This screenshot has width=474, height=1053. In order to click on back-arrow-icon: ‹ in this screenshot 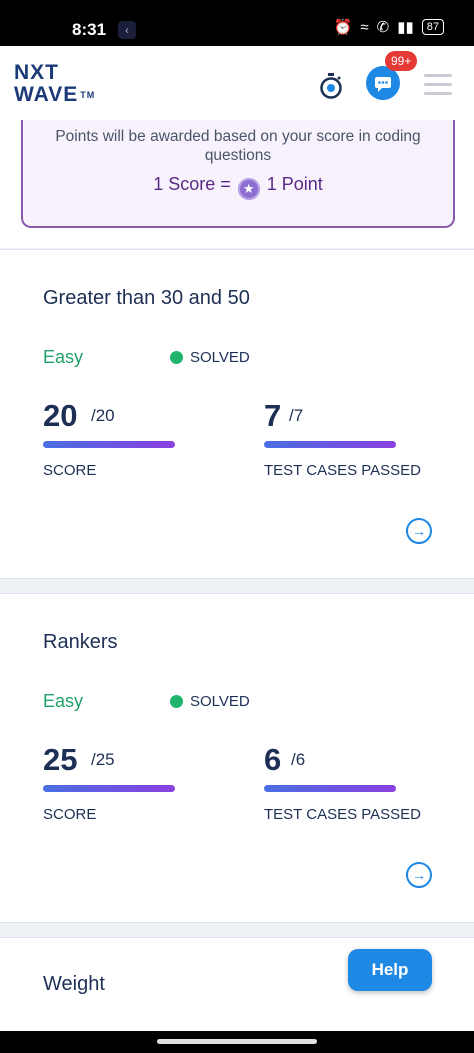, I will do `click(127, 30)`.